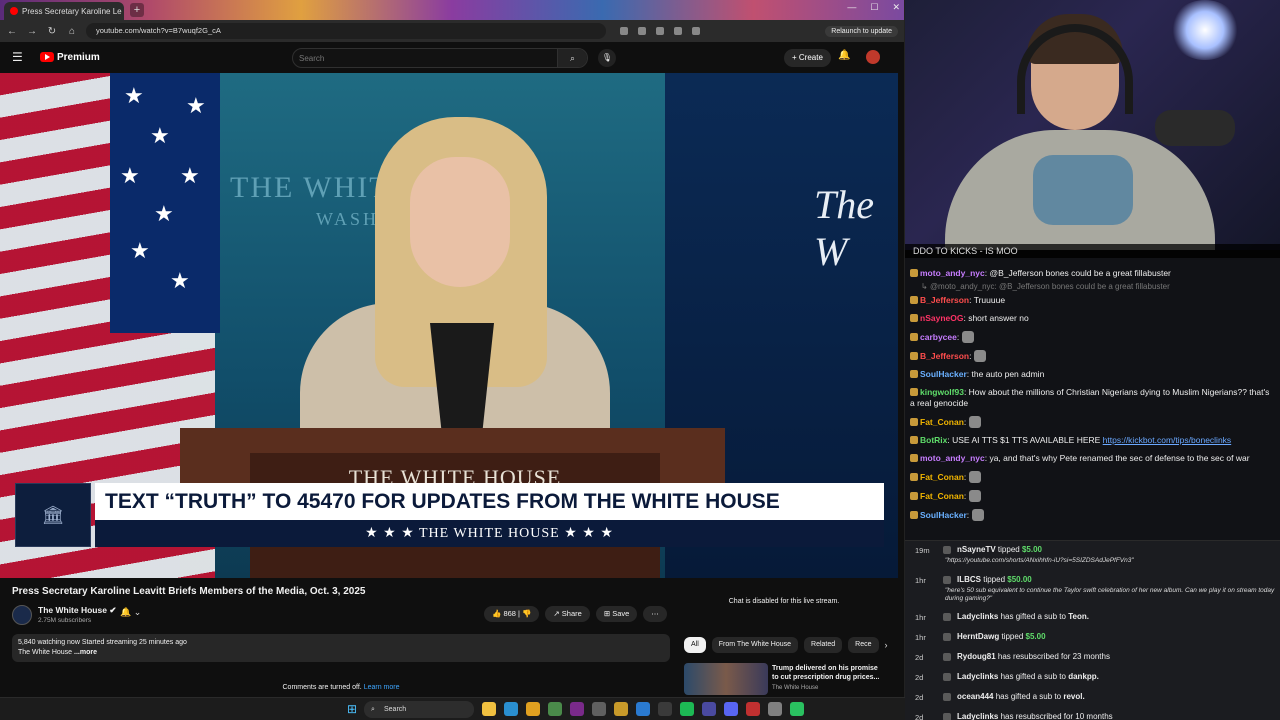 This screenshot has width=1280, height=720. I want to click on windows-start-icon: ⊞, so click(353, 709).